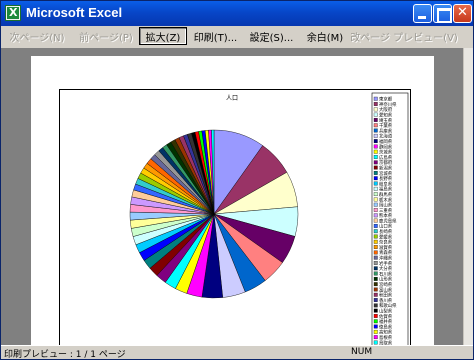  What do you see at coordinates (386, 210) in the screenshot?
I see `legend-label: 三重県` at bounding box center [386, 210].